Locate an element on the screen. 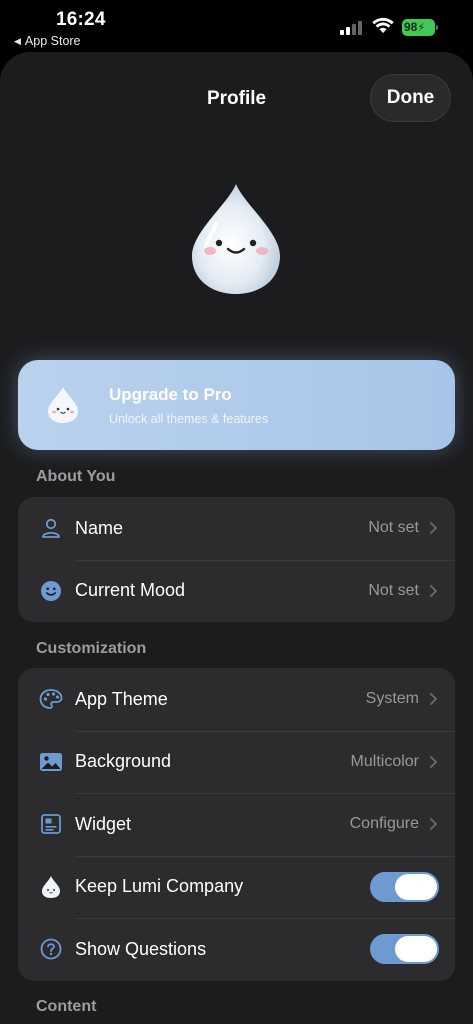 This screenshot has width=473, height=1024. row-mood-value: Not set is located at coordinates (393, 590).